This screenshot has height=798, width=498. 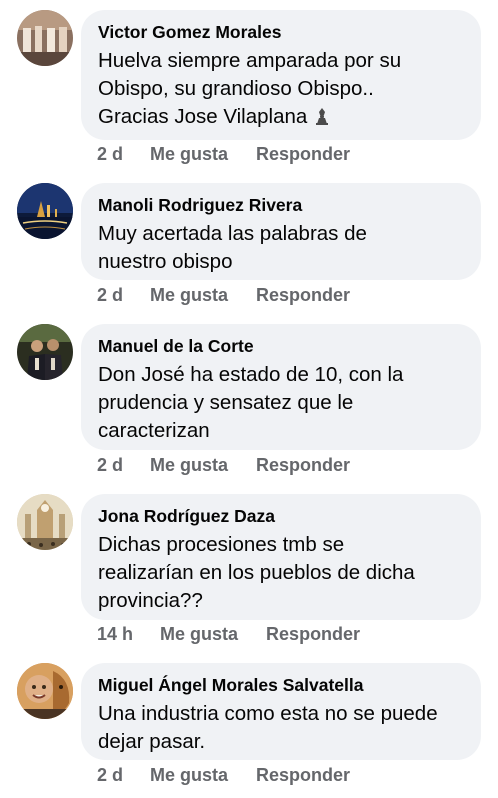 I want to click on comment-author: Jona Rodríguez Daza, so click(x=281, y=516).